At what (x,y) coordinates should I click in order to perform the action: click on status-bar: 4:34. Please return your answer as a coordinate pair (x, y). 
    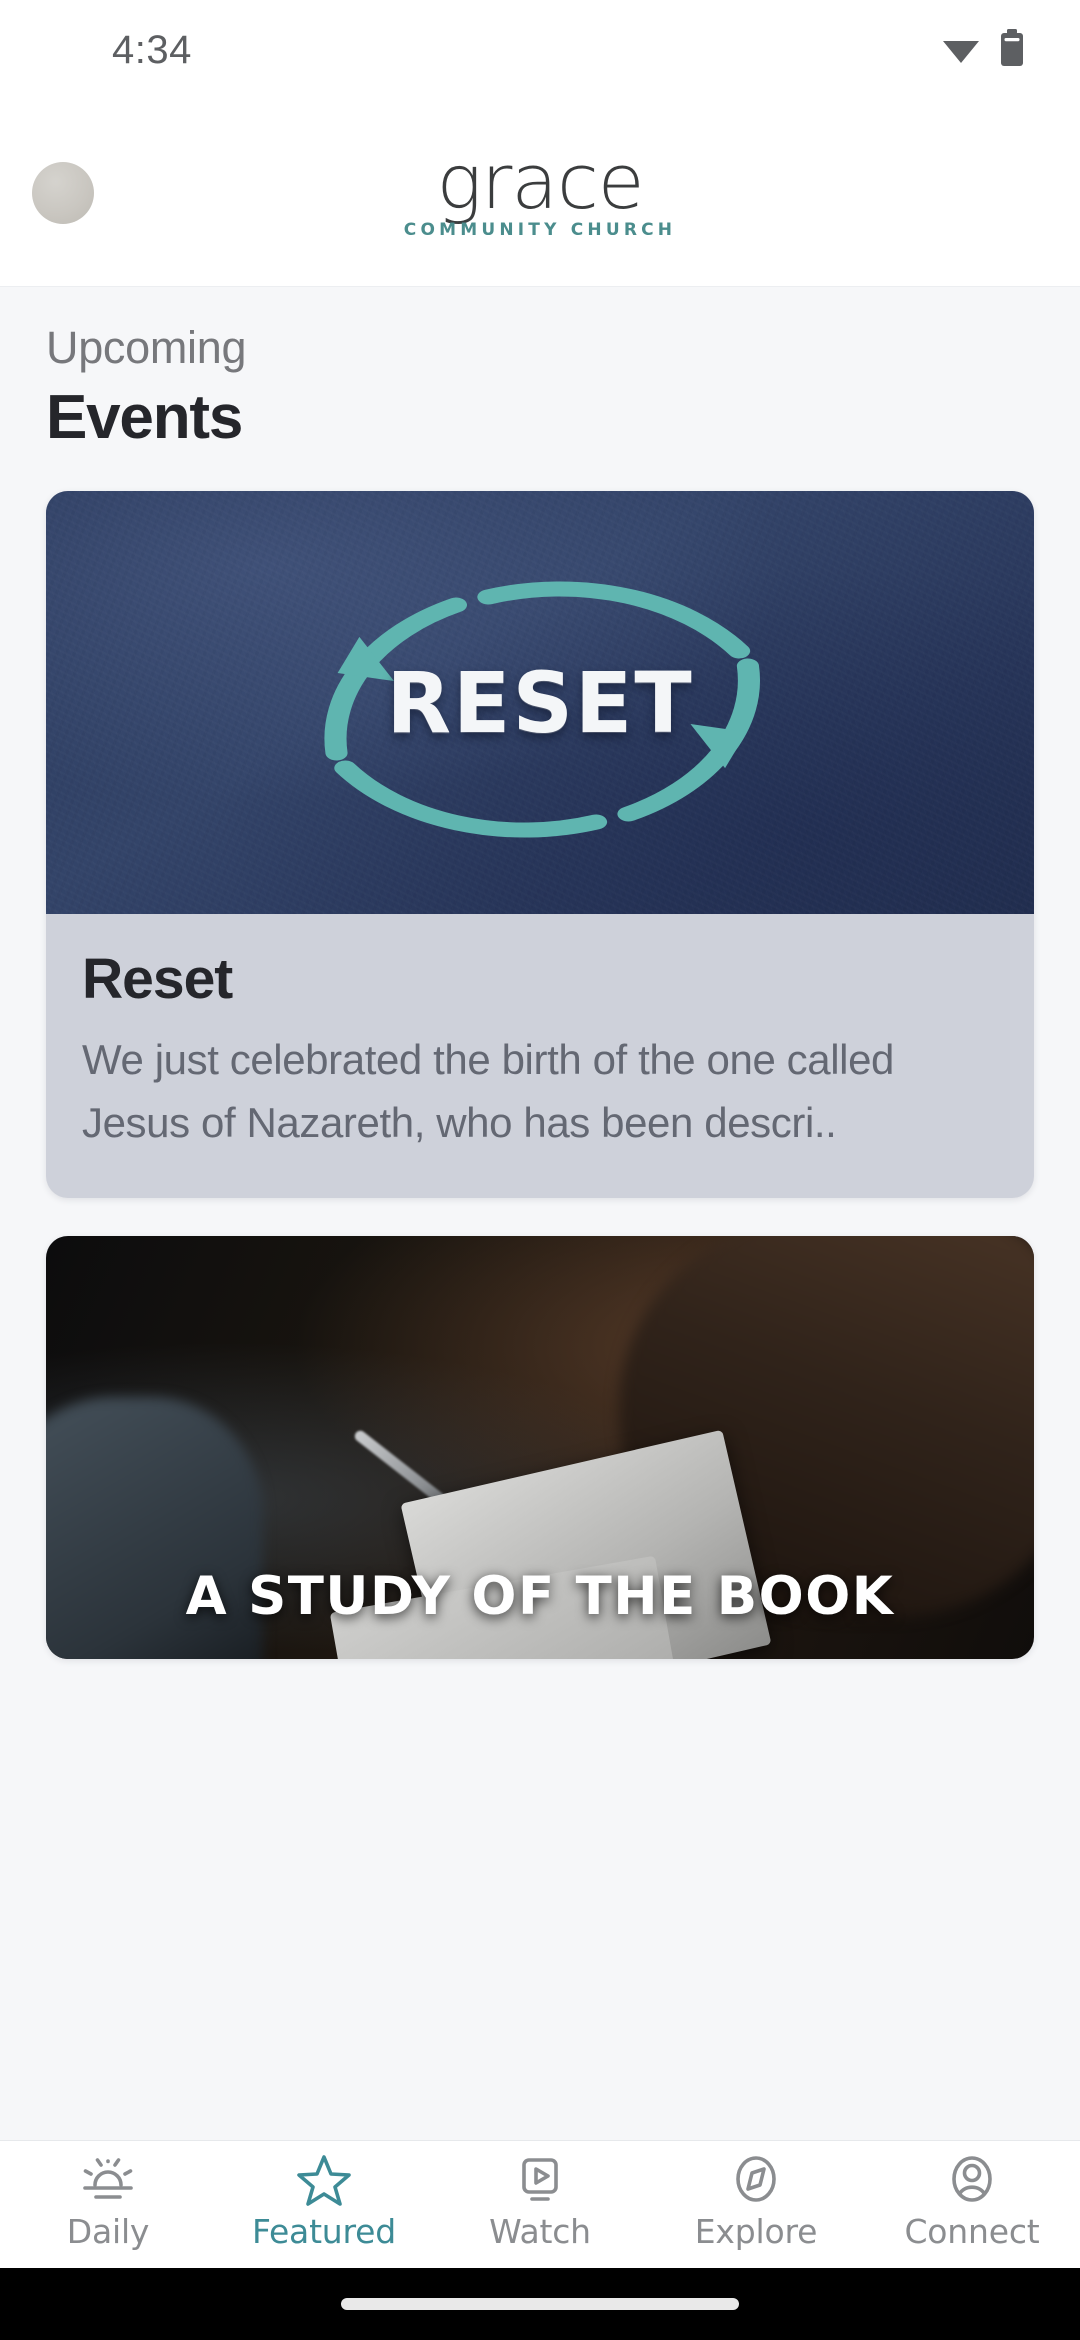
    Looking at the image, I should click on (540, 50).